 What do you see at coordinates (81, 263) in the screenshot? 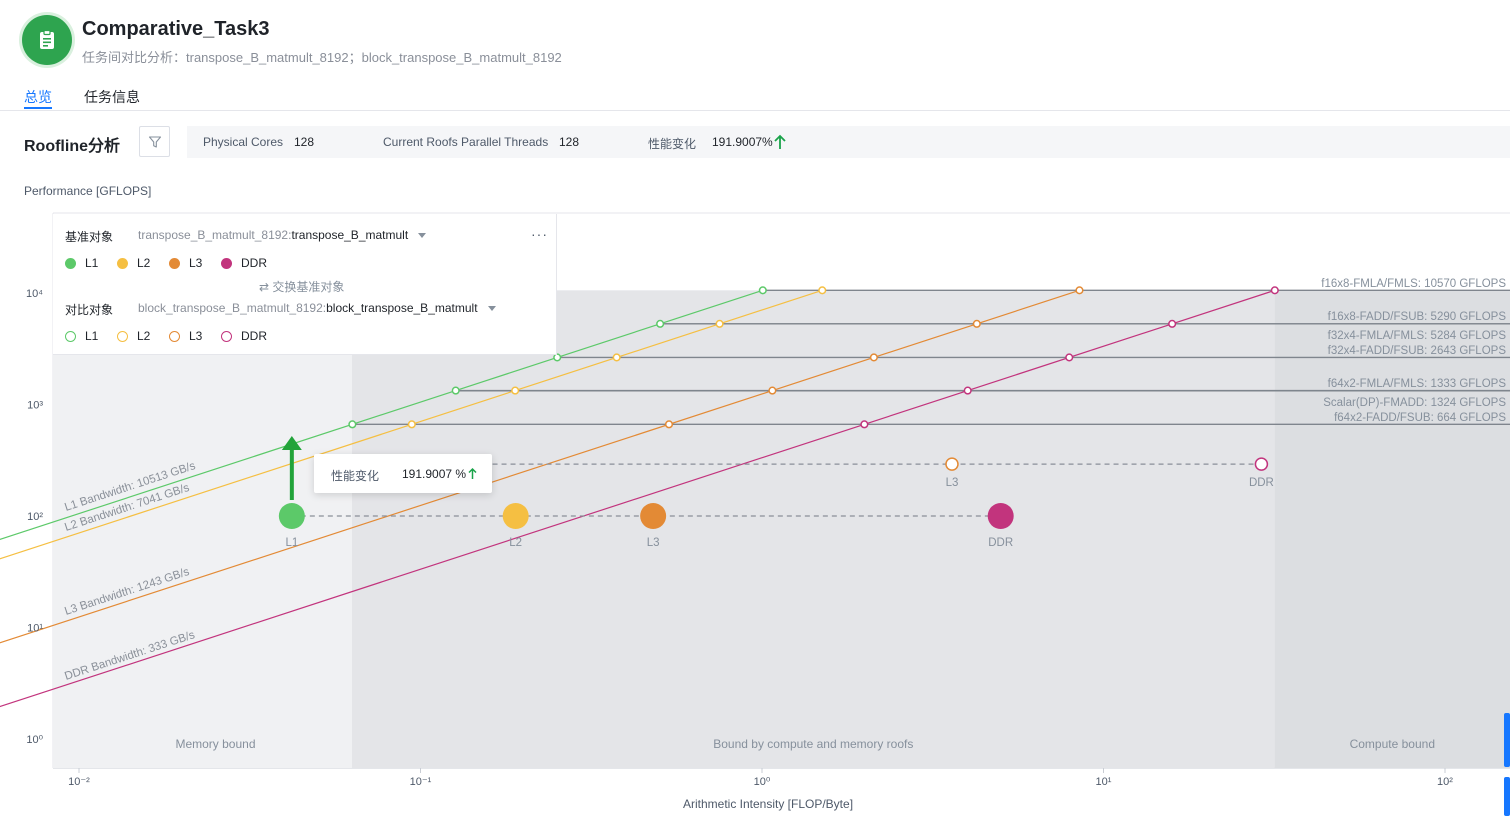
I see `legend-baseline-l1: L1` at bounding box center [81, 263].